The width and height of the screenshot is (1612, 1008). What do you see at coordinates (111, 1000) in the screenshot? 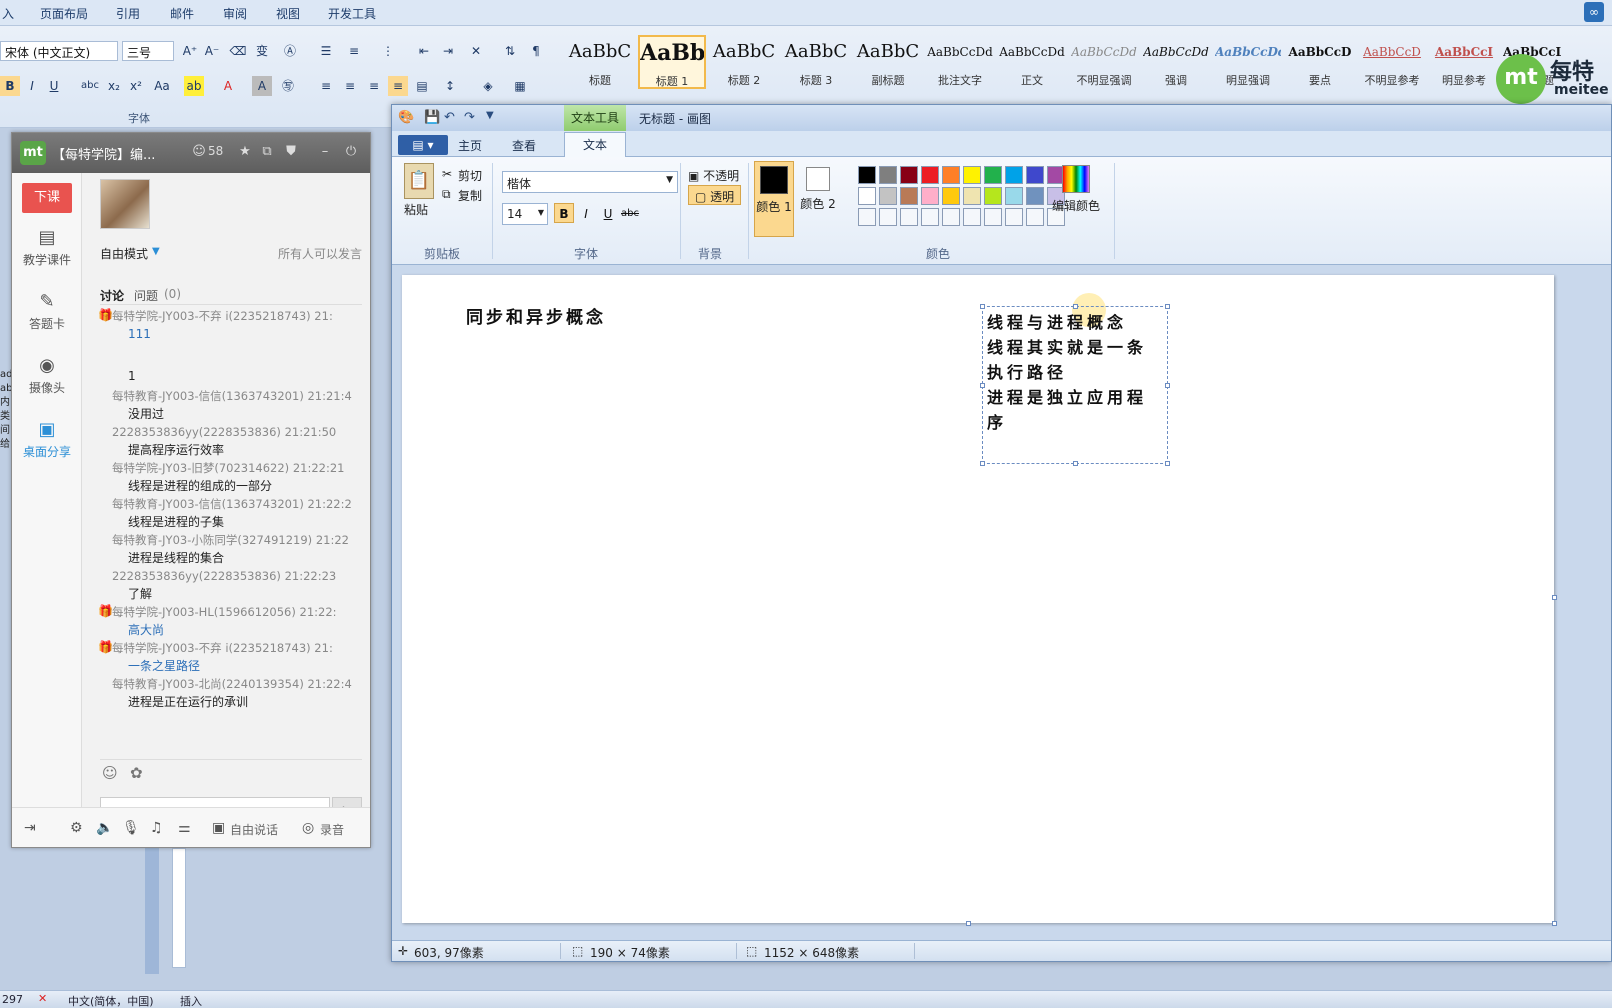
I see `word-status-language: 中文(简体，中国)` at bounding box center [111, 1000].